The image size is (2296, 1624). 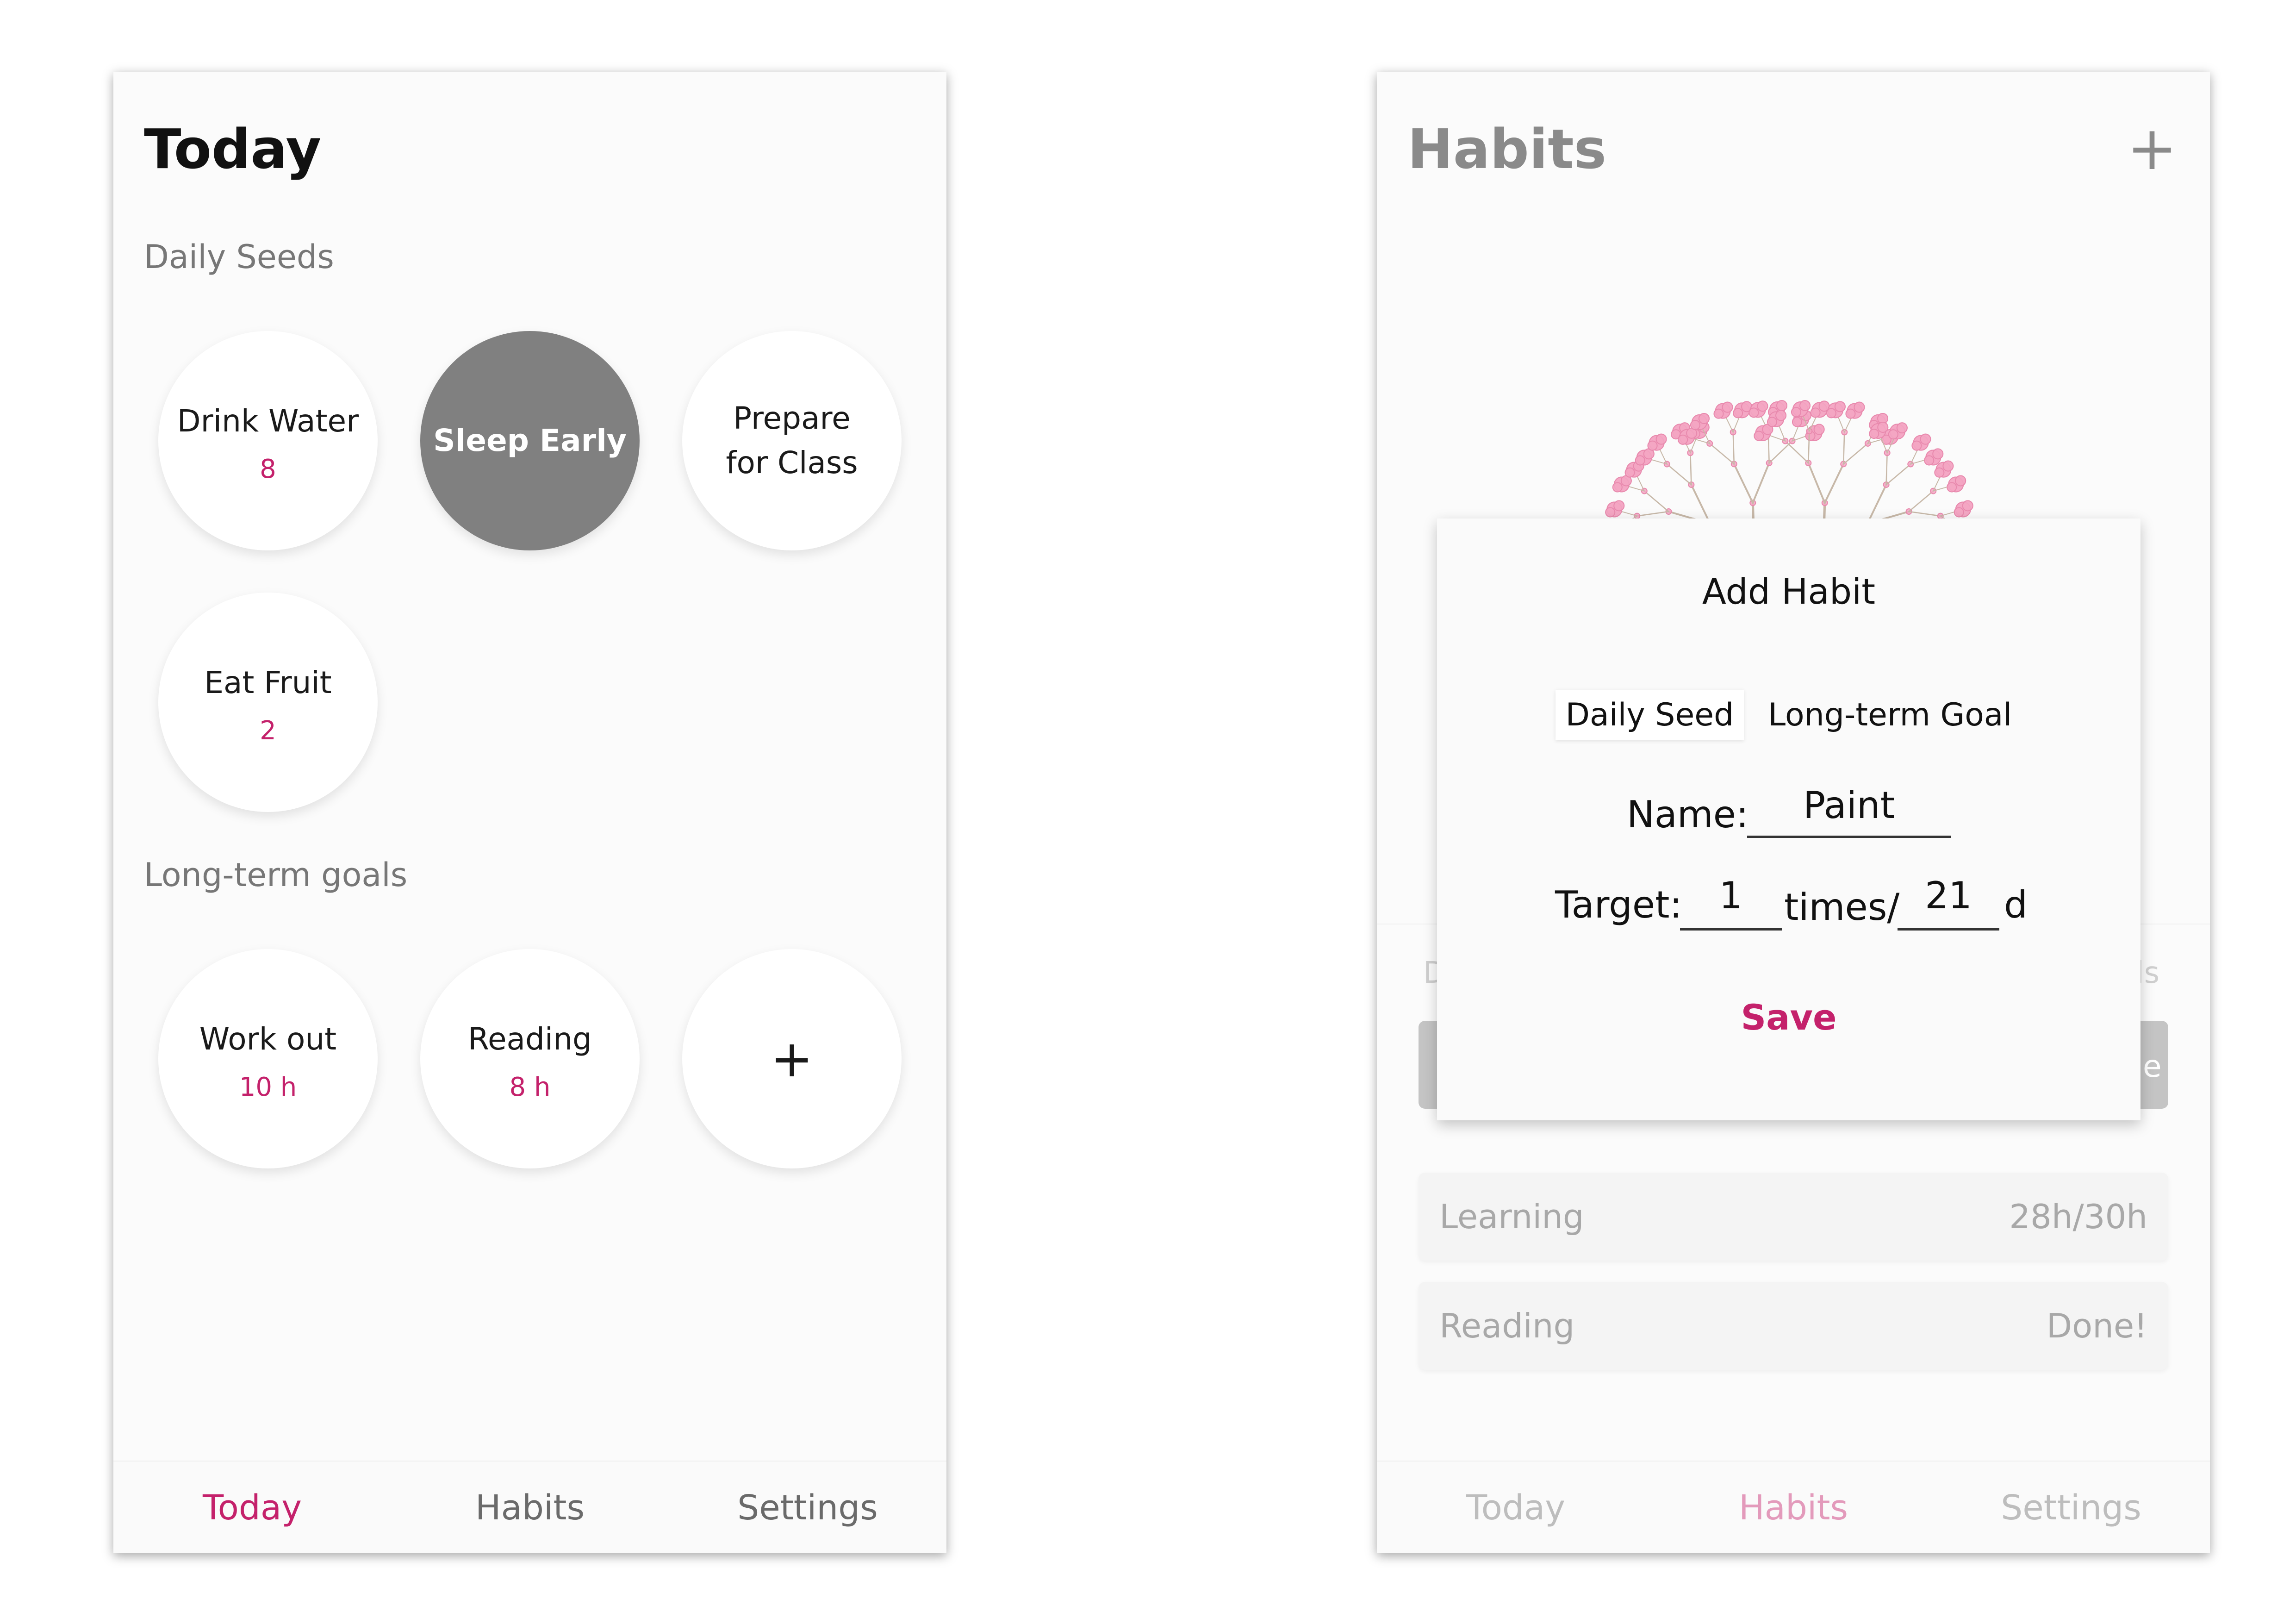 What do you see at coordinates (1618, 904) in the screenshot?
I see `target-label: Target:` at bounding box center [1618, 904].